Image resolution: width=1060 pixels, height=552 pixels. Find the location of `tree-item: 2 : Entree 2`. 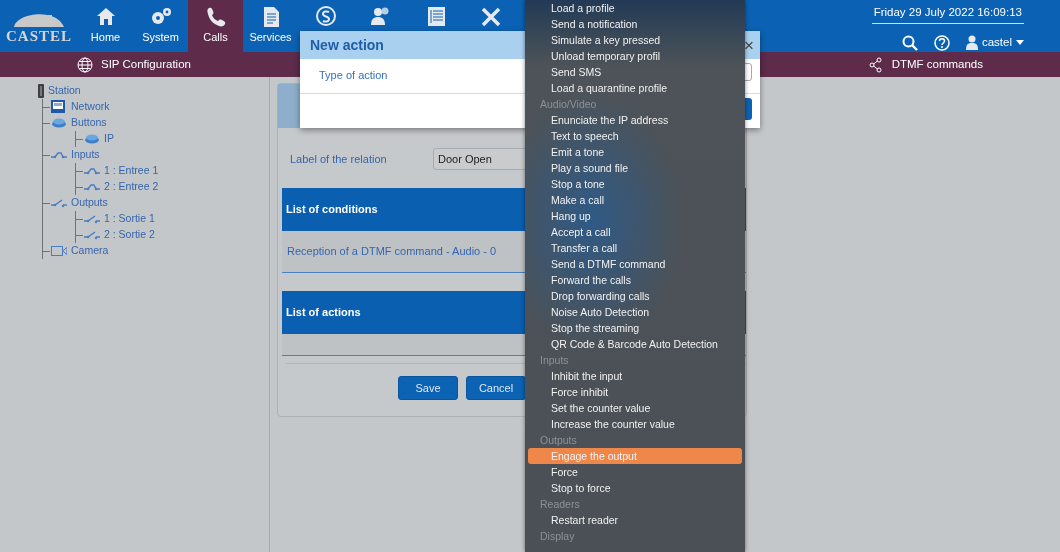

tree-item: 2 : Entree 2 is located at coordinates (176, 187).